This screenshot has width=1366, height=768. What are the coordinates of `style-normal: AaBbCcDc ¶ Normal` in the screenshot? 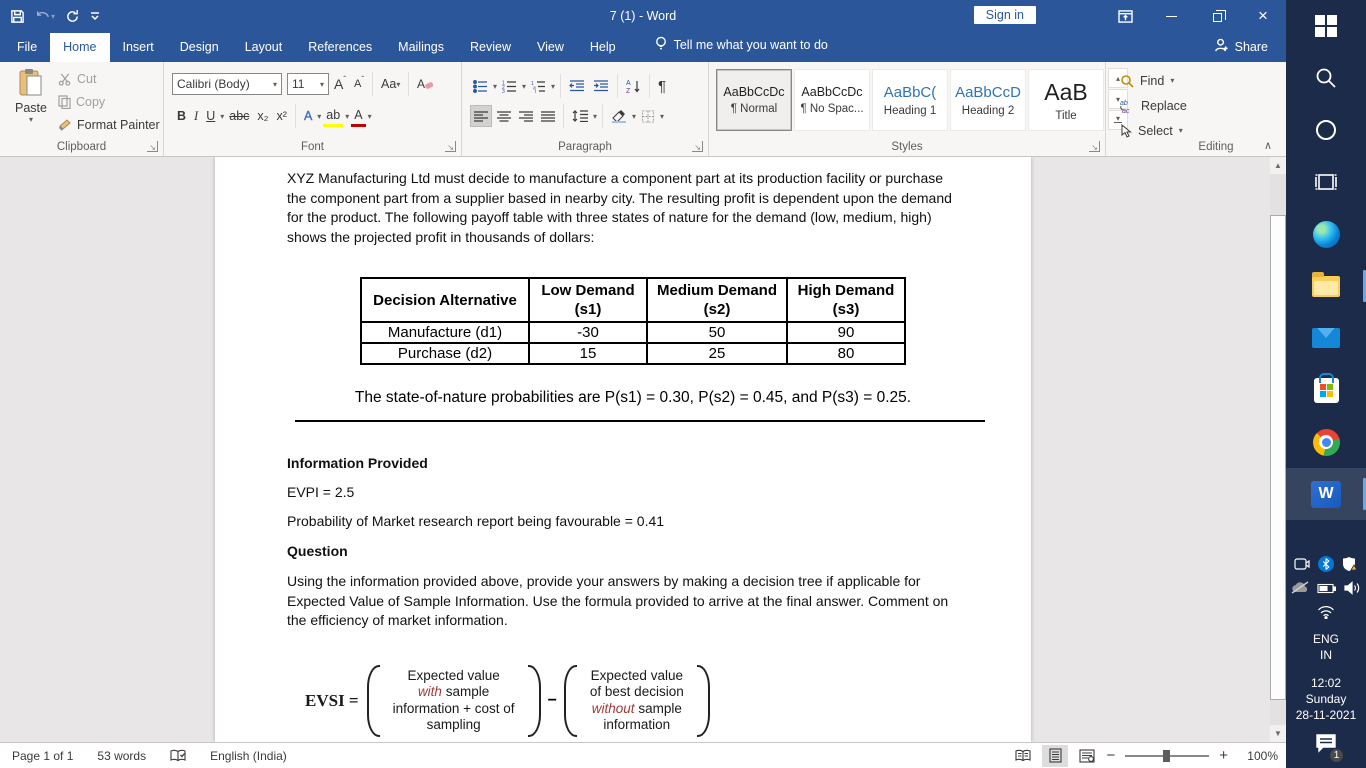 It's located at (754, 100).